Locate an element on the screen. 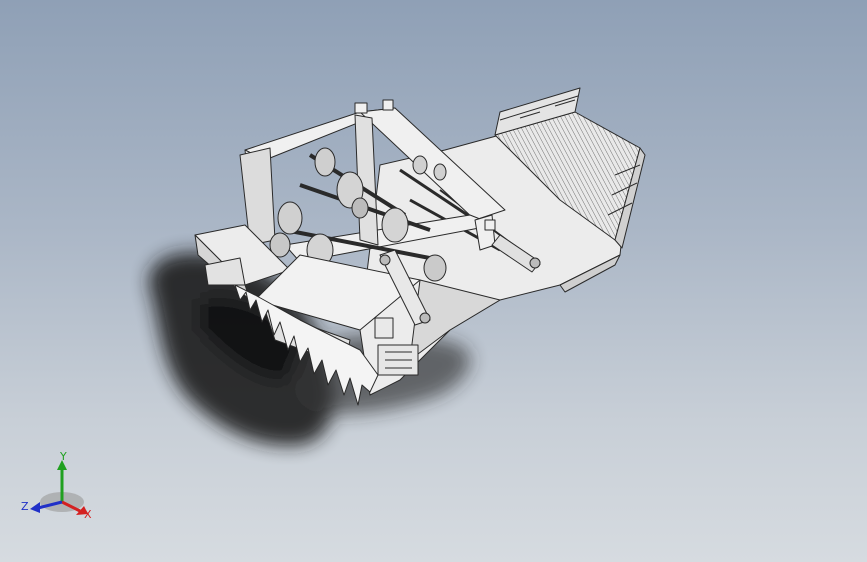 The height and width of the screenshot is (562, 867). y-axis-label: Y is located at coordinates (63, 456).